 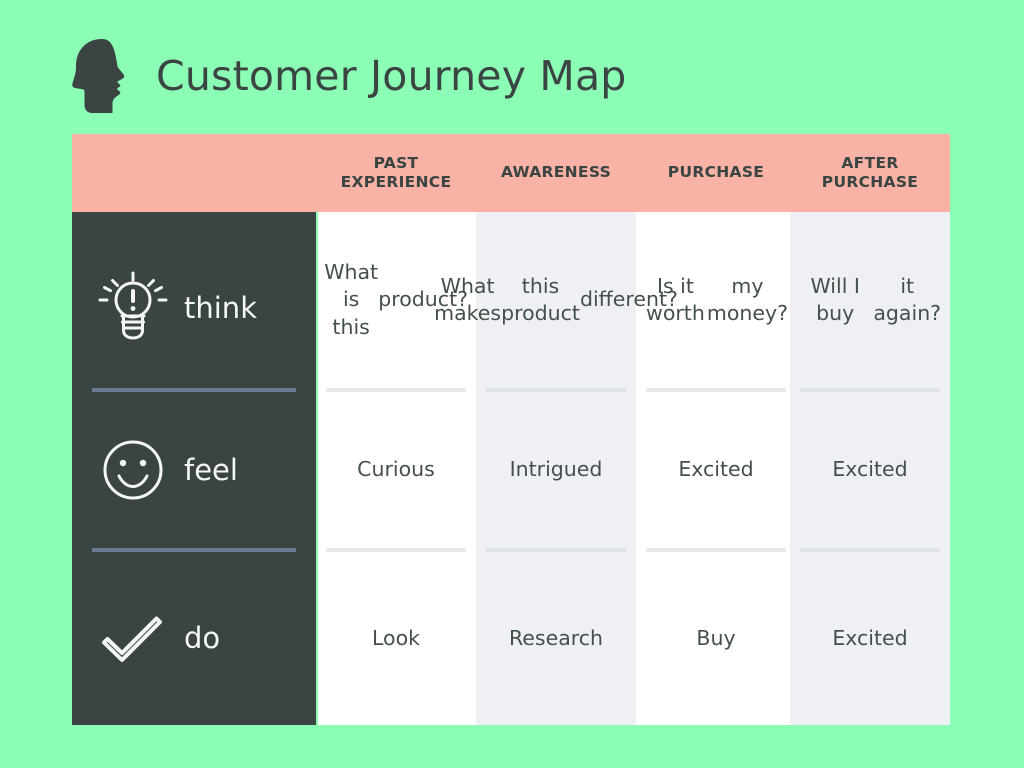 I want to click on stage-header-awareness: AWARENESS, so click(x=556, y=173).